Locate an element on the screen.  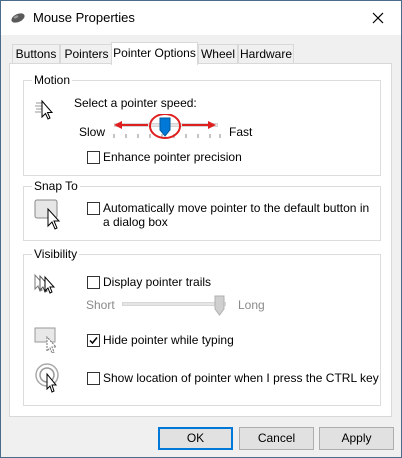
pointer-trails-label: Display pointer trails is located at coordinates (157, 282).